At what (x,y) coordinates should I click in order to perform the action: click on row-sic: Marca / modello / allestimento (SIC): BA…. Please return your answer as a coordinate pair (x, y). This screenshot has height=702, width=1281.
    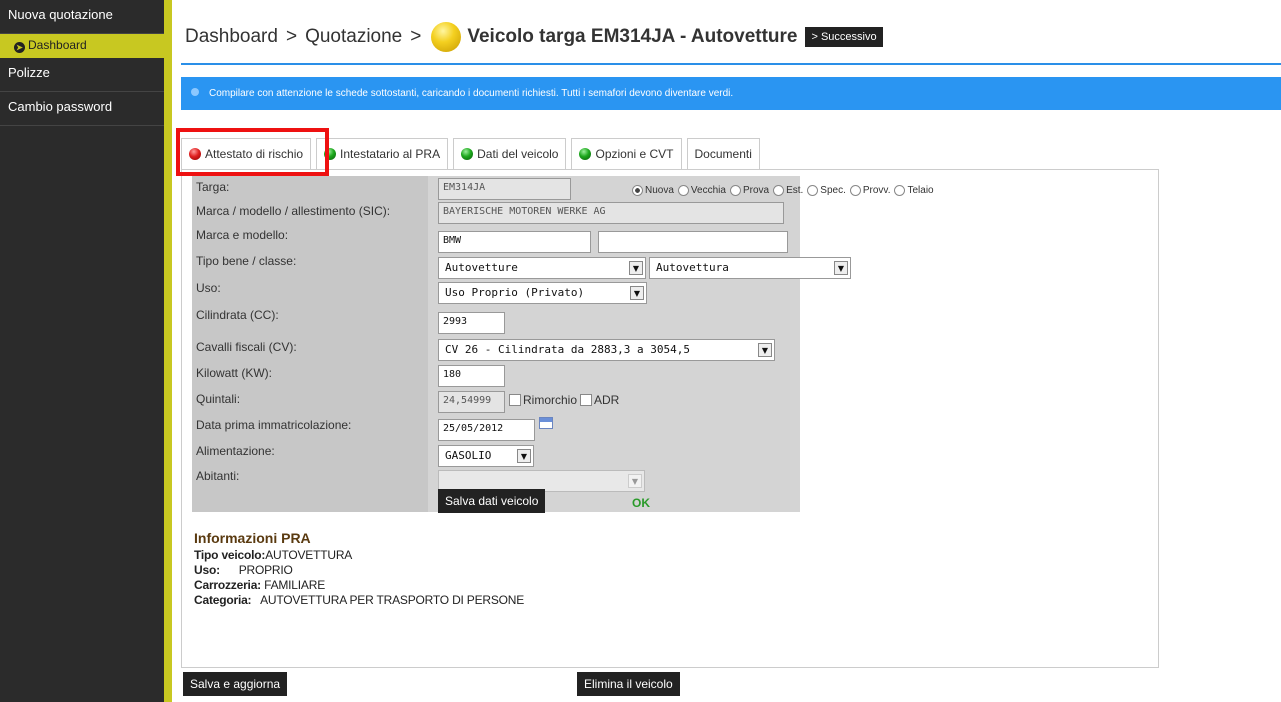
    Looking at the image, I should click on (496, 212).